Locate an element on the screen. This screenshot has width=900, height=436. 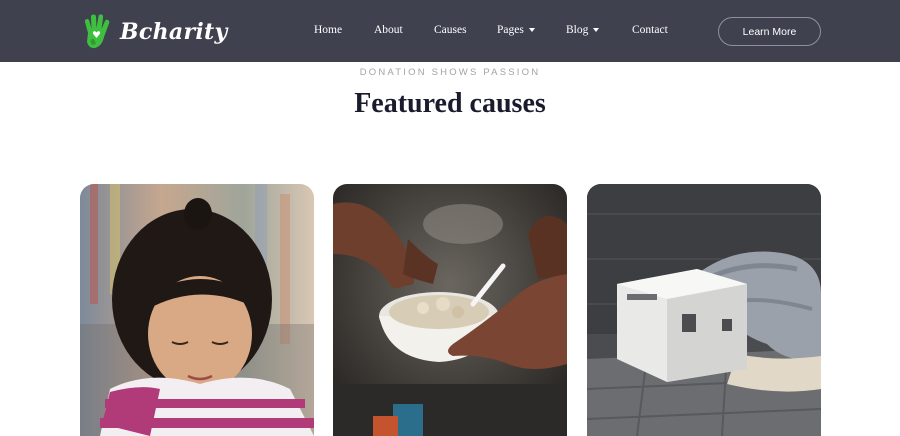
section-title: Featured causes is located at coordinates (450, 103).